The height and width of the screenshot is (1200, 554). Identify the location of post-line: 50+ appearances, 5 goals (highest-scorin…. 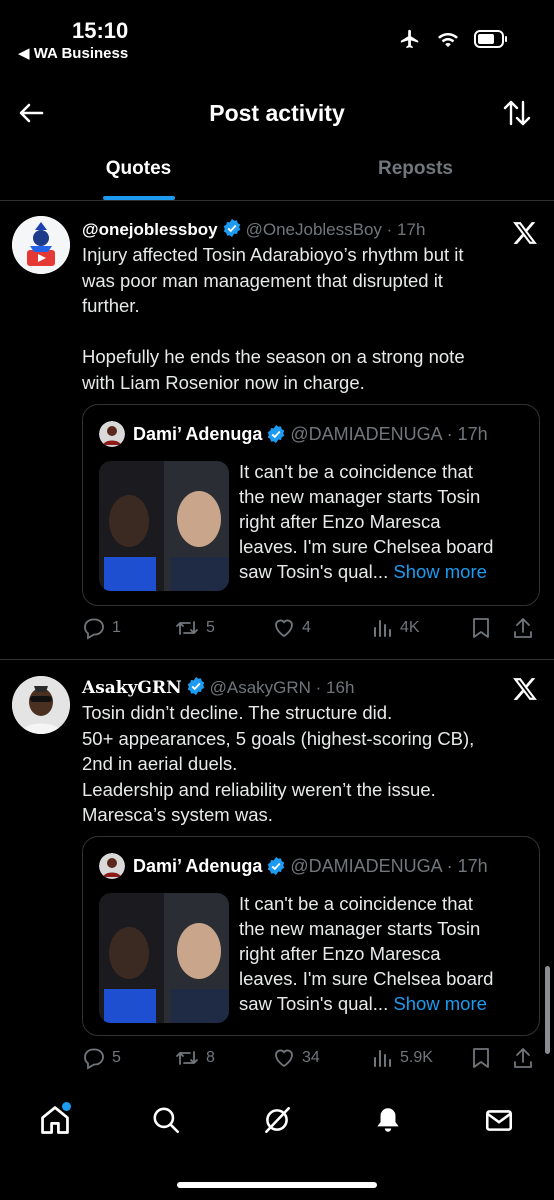
(278, 738).